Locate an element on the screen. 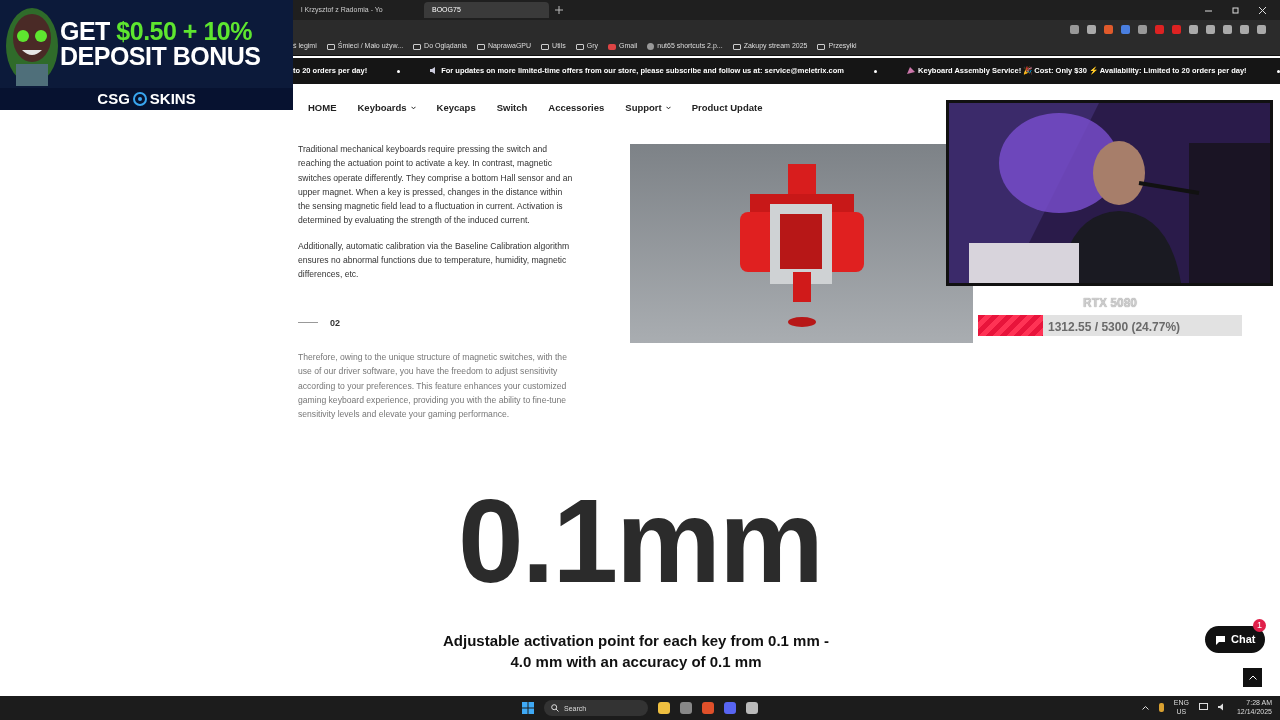 This screenshot has width=1280, height=720. party-icon is located at coordinates (911, 71).